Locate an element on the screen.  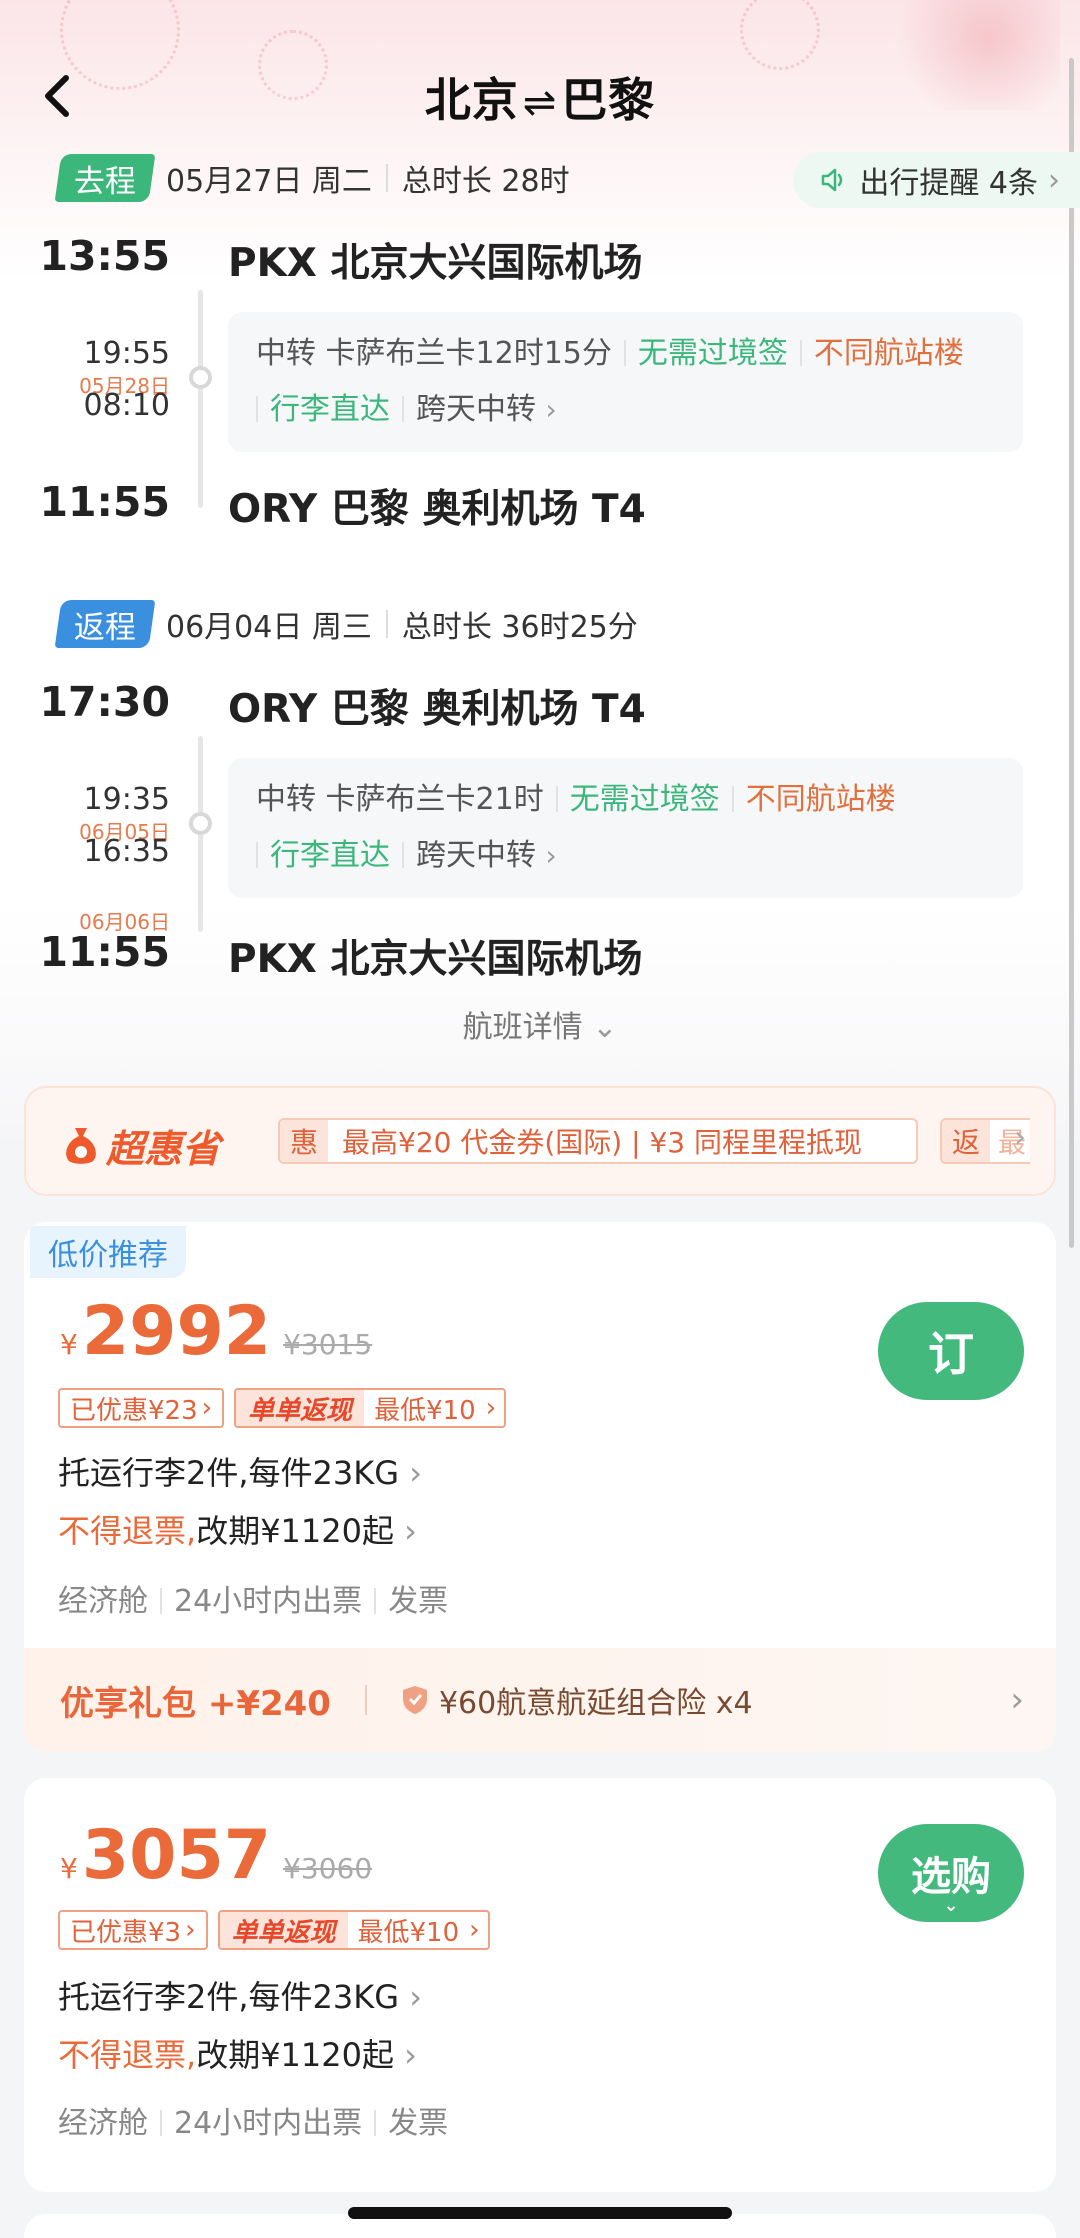
promo-tag: 返 is located at coordinates (966, 1141).